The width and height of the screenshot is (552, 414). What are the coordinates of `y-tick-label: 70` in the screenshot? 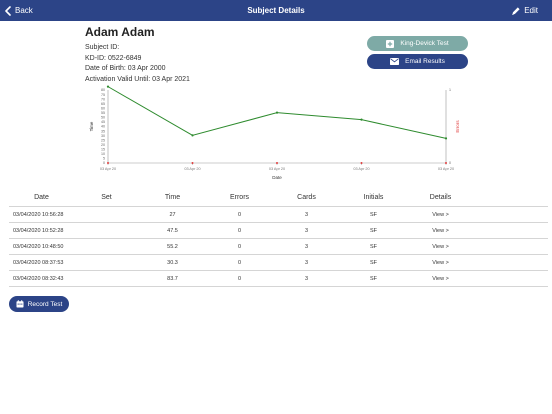 It's located at (103, 99).